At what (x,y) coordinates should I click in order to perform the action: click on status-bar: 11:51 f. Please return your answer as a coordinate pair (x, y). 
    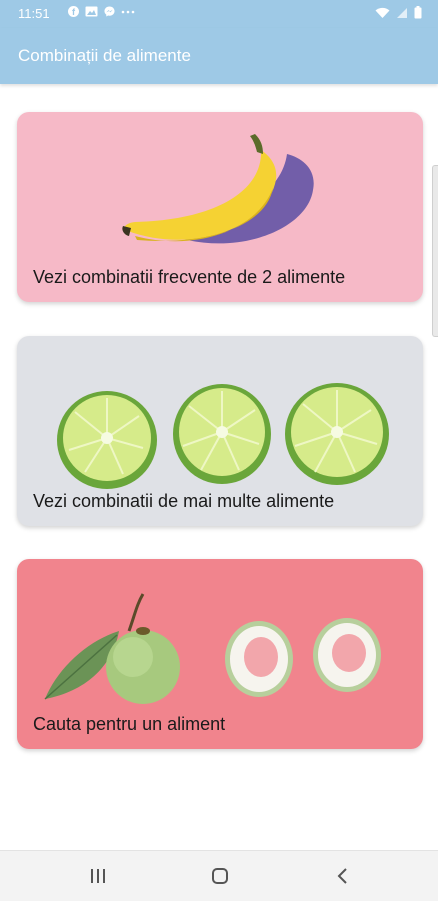
    Looking at the image, I should click on (219, 14).